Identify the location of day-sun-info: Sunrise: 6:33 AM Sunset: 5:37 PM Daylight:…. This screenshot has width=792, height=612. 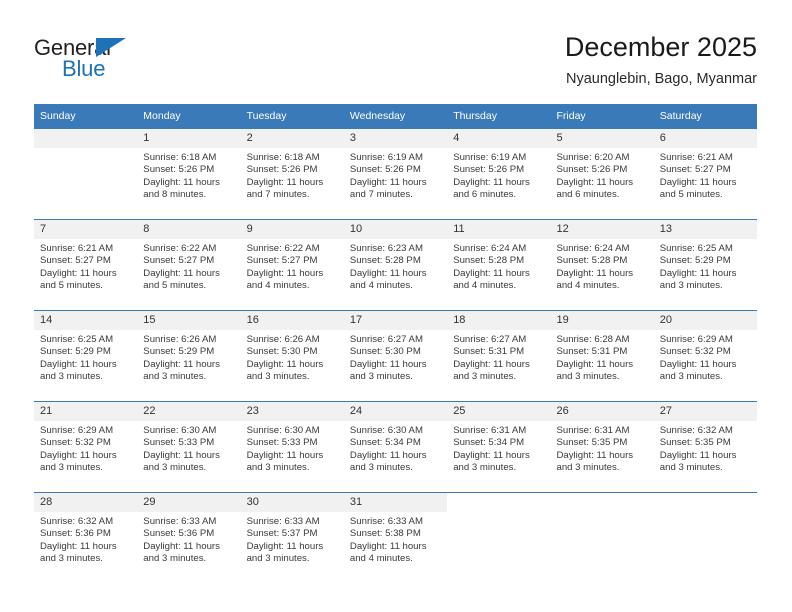
(292, 539).